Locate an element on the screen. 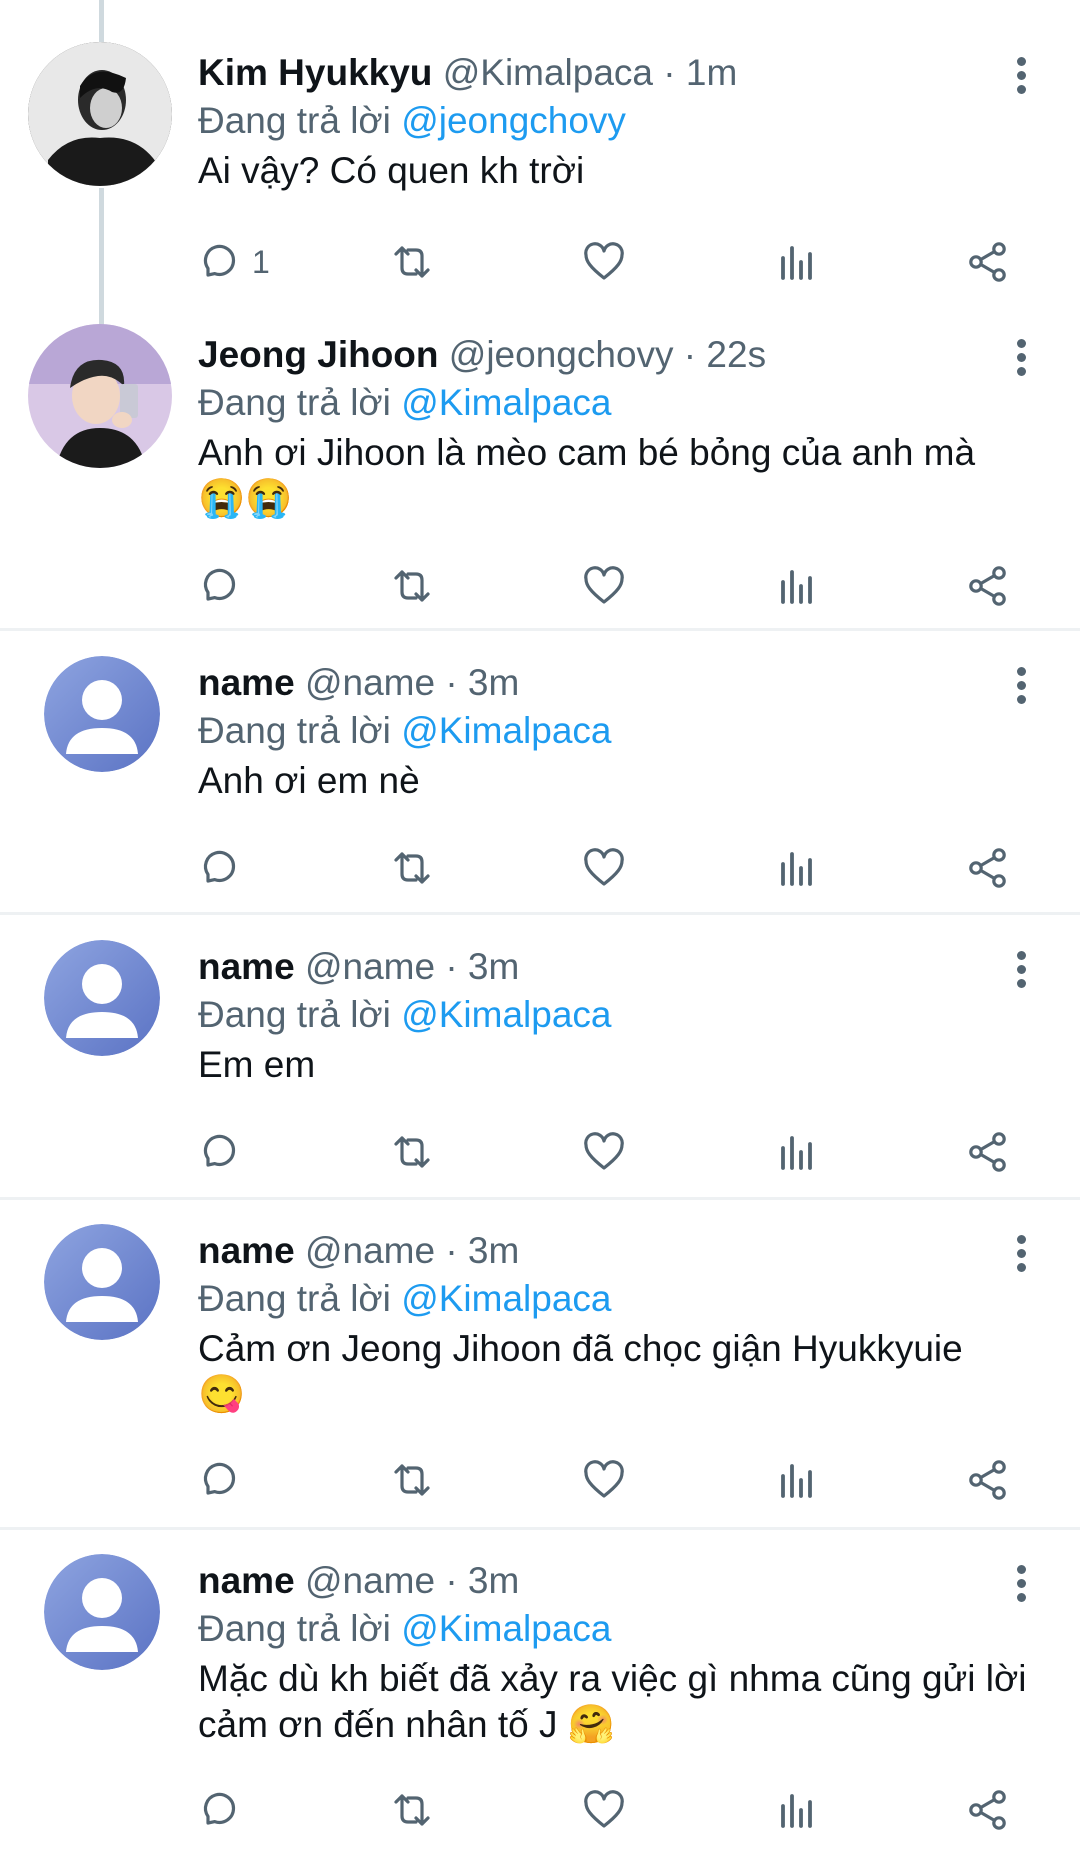 This screenshot has width=1080, height=1849. tweet-text: Anh ơi em nè is located at coordinates (618, 781).